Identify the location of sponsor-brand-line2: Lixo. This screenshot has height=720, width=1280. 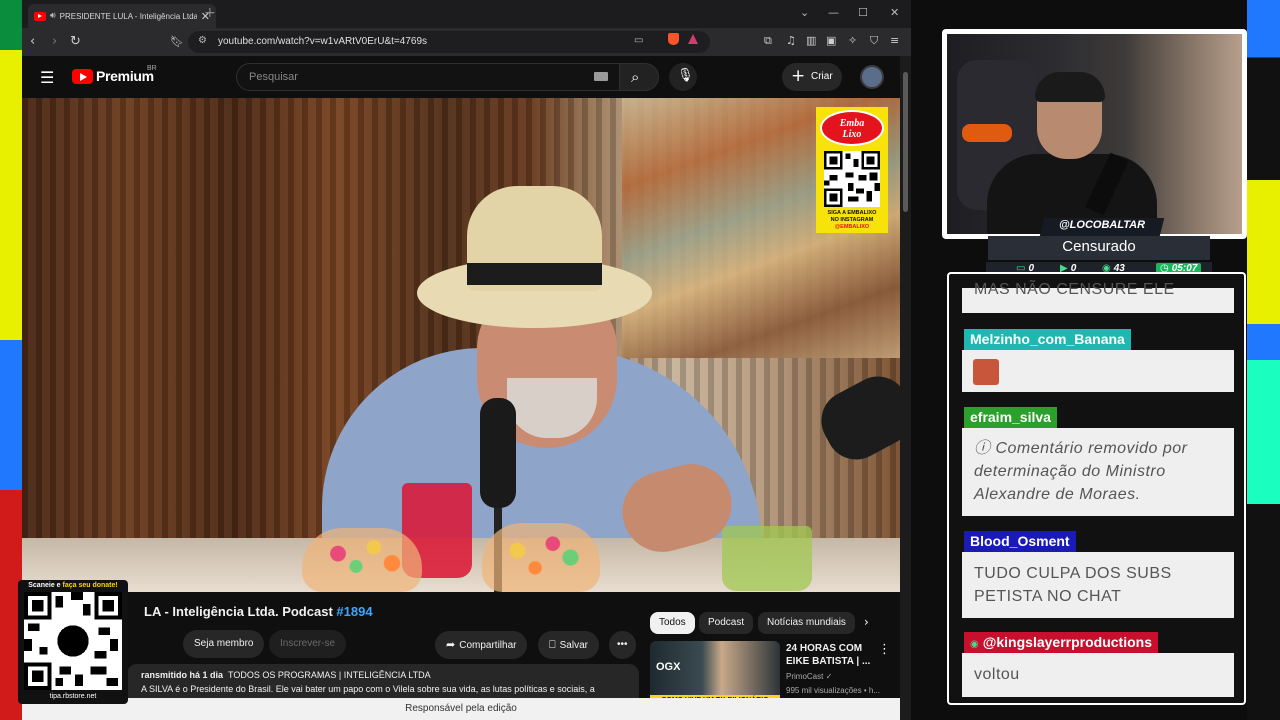
(852, 134).